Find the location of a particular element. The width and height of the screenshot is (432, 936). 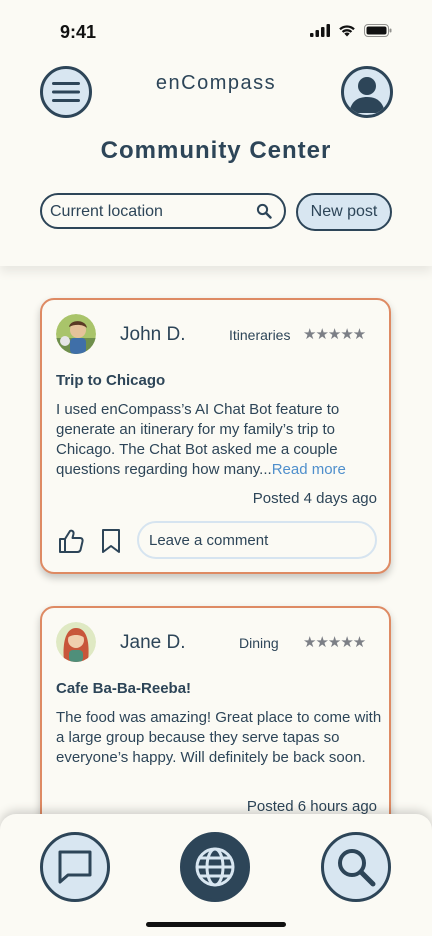

post-author: Jane D. is located at coordinates (152, 643).